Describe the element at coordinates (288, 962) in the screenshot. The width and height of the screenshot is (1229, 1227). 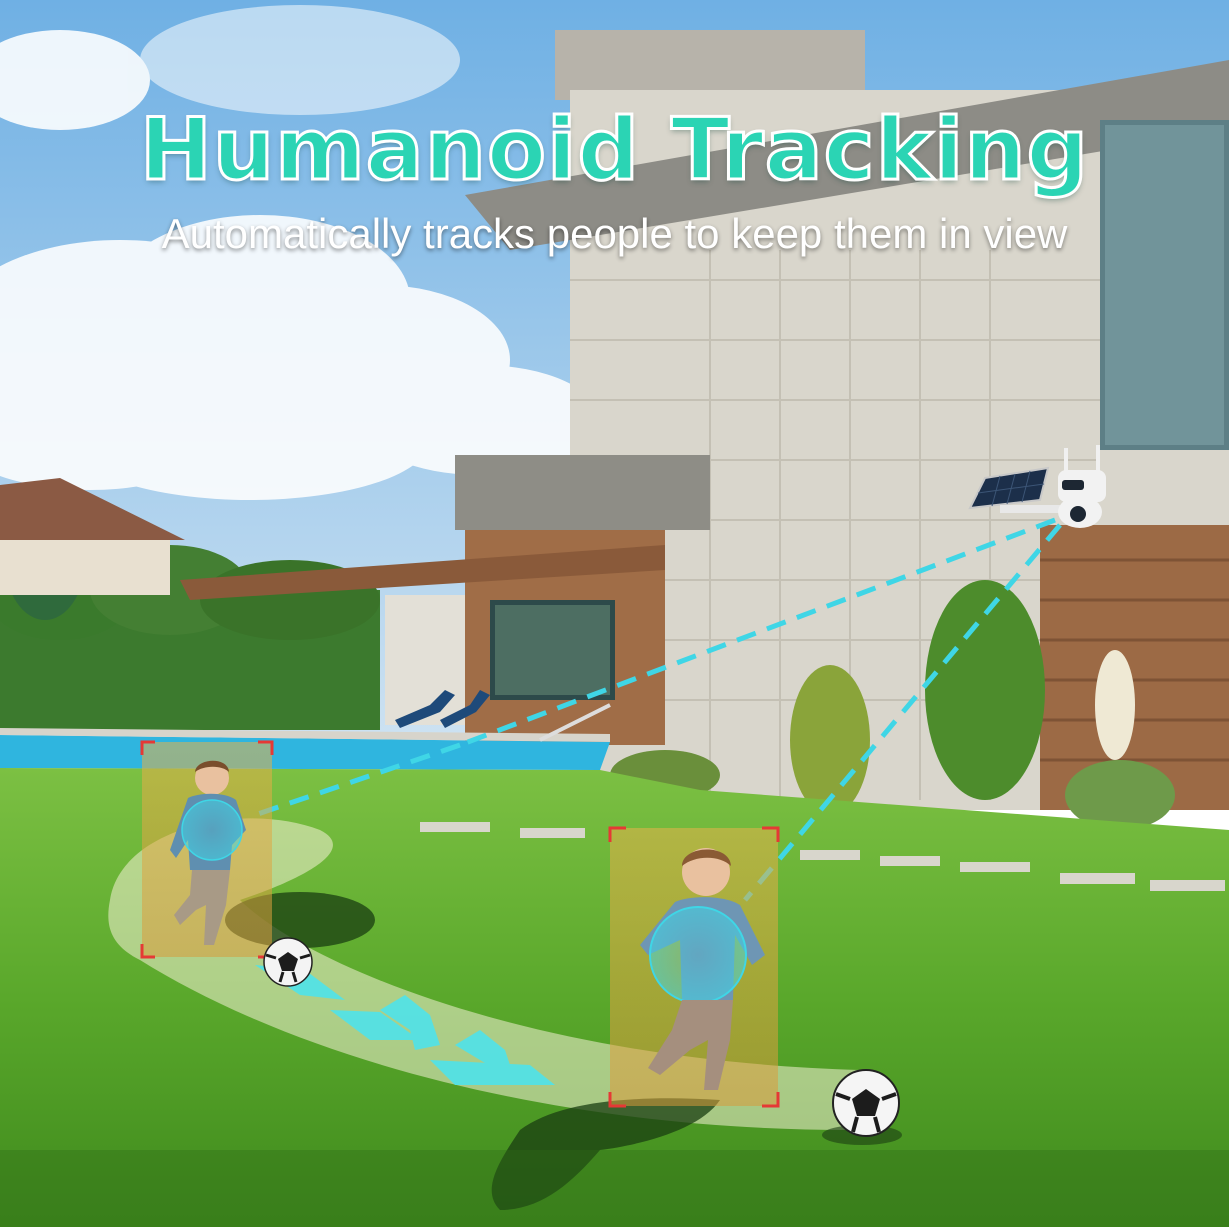
I see `soccer-ball-small` at that location.